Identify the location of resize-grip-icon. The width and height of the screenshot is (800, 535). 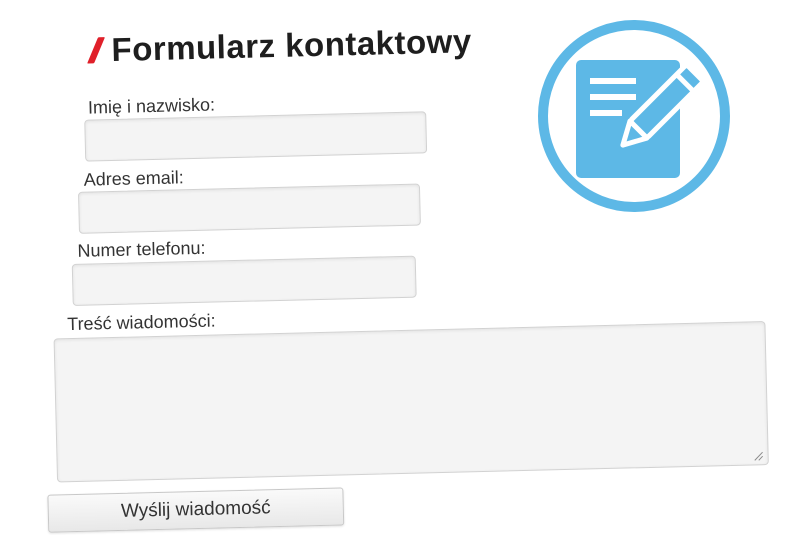
(759, 456).